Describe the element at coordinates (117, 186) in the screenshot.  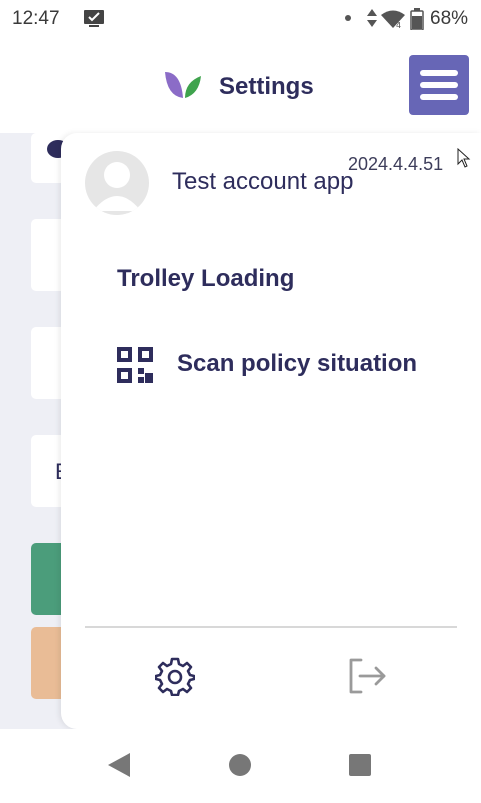
I see `user-avatar-icon` at that location.